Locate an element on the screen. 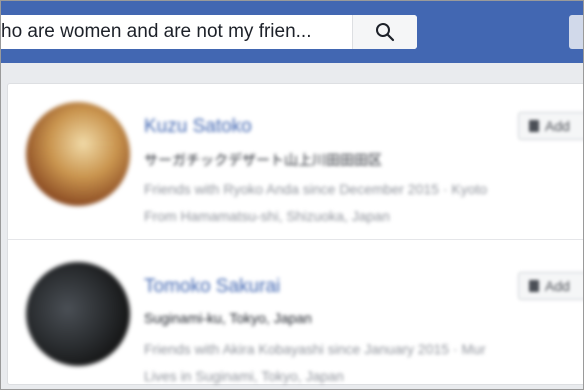 The image size is (584, 390). result-residence: Lives in Suginami, Tokyo, Japan is located at coordinates (244, 376).